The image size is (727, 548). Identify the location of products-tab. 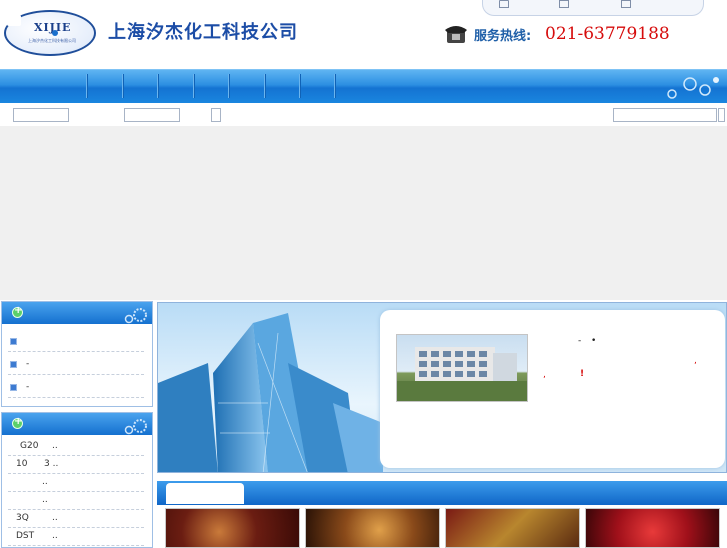
(205, 493).